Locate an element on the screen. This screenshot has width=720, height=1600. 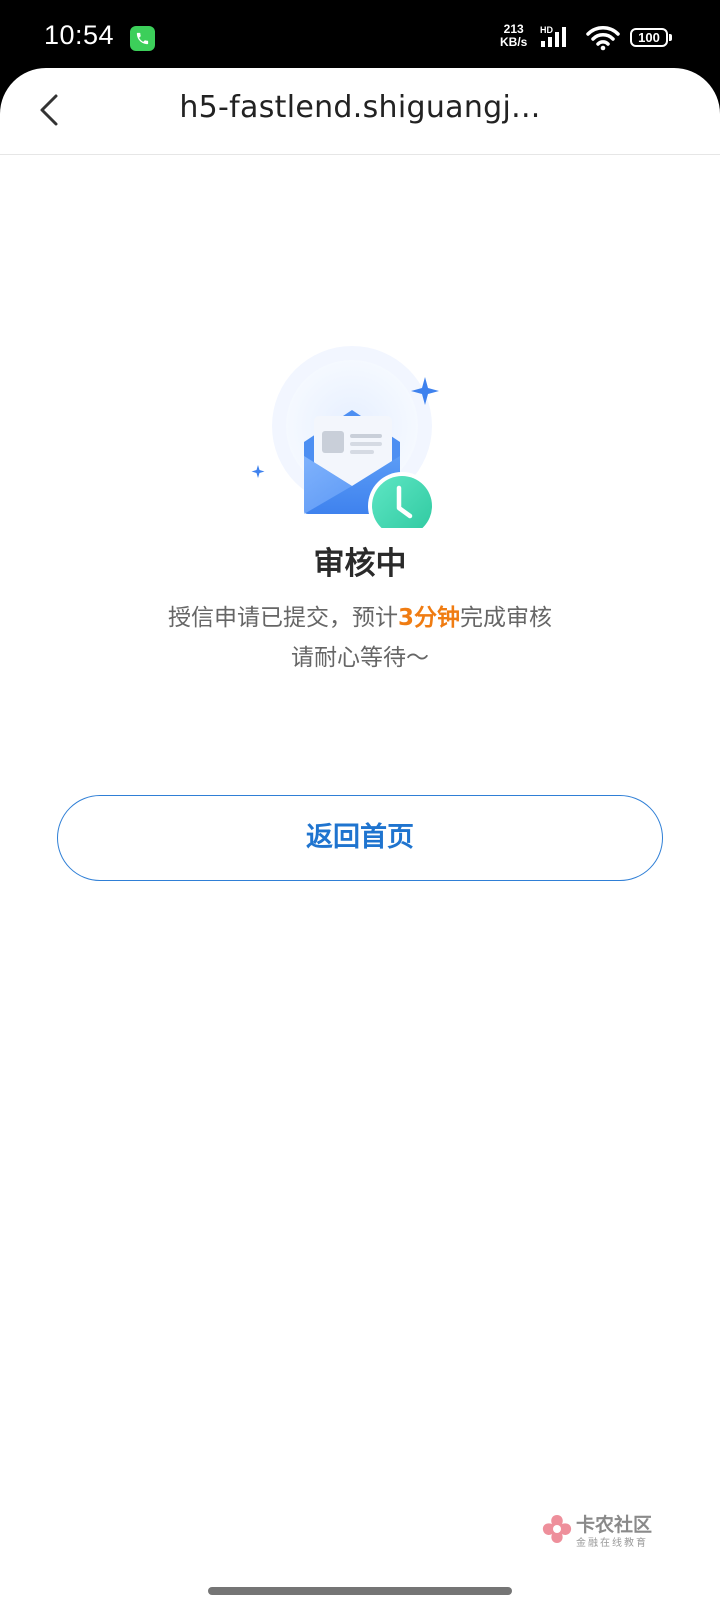
review-time-estimate: 3分钟 is located at coordinates (428, 618).